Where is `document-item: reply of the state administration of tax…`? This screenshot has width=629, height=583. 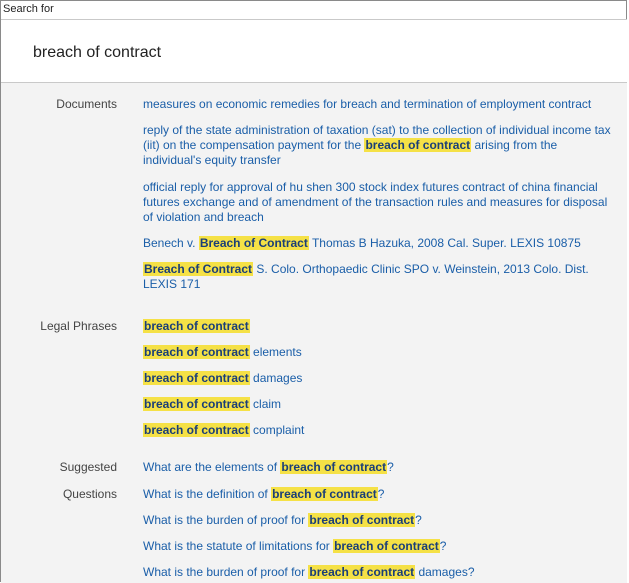 document-item: reply of the state administration of tax… is located at coordinates (380, 145).